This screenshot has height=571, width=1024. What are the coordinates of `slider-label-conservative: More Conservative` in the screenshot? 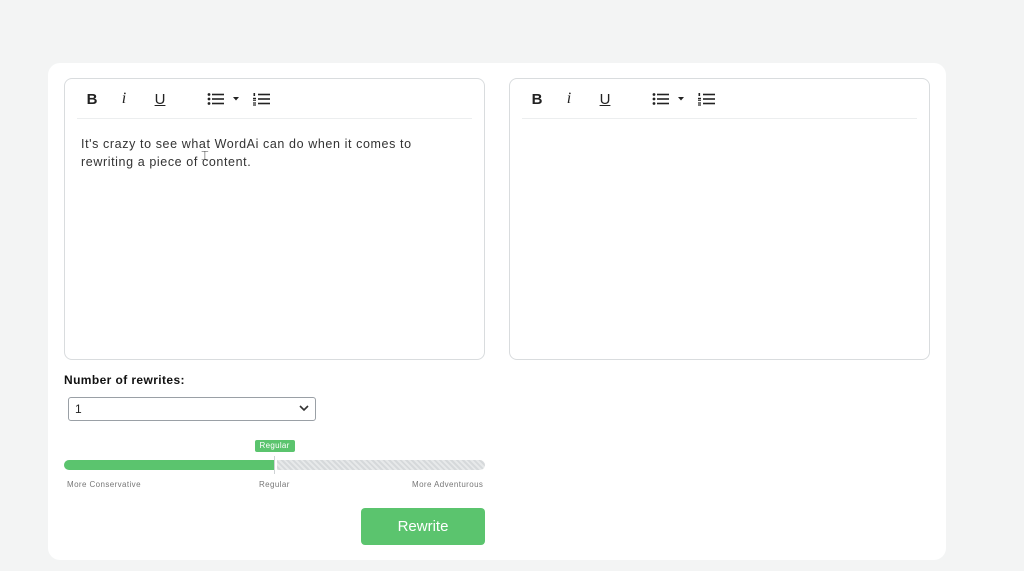 It's located at (104, 484).